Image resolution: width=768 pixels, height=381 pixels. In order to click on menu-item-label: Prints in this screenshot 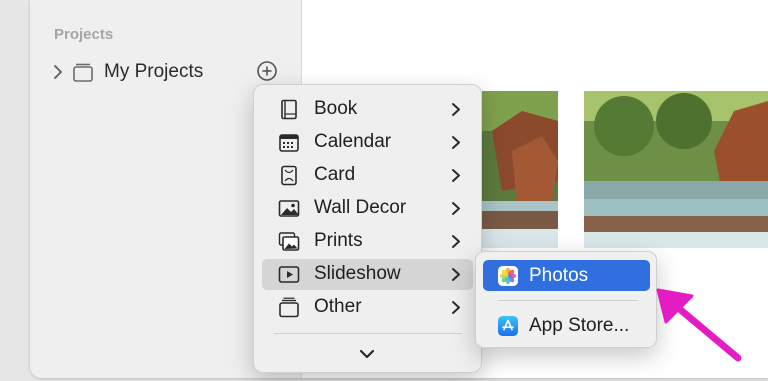, I will do `click(338, 240)`.